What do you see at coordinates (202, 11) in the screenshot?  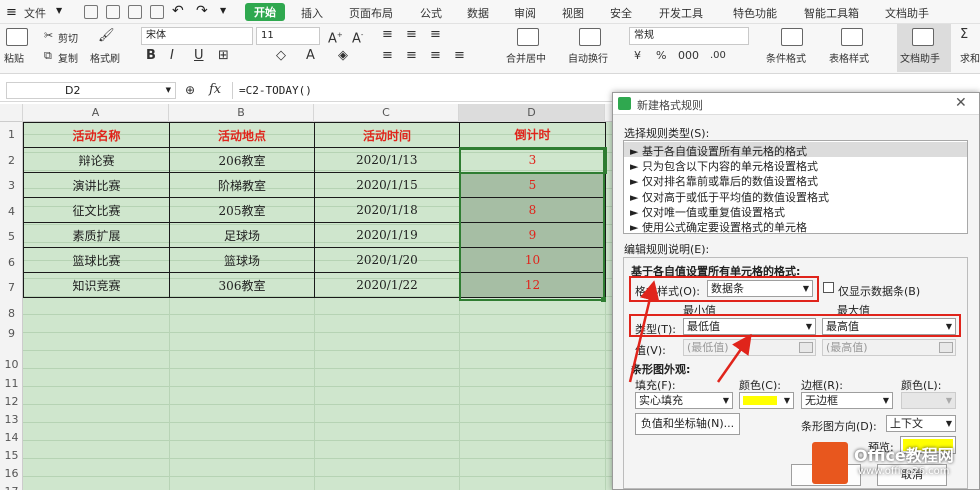 I see `redo-icon: ↷` at bounding box center [202, 11].